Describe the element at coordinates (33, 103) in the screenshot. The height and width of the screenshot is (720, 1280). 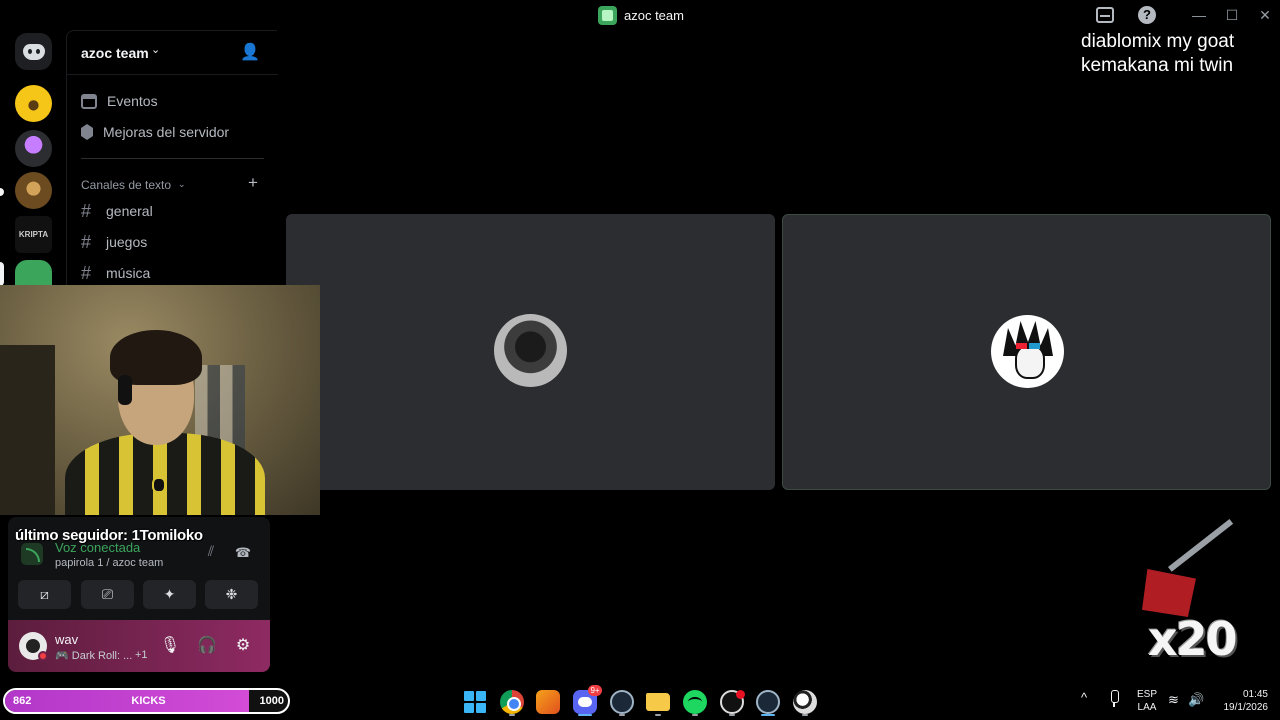
I see `smiley-server-icon` at that location.